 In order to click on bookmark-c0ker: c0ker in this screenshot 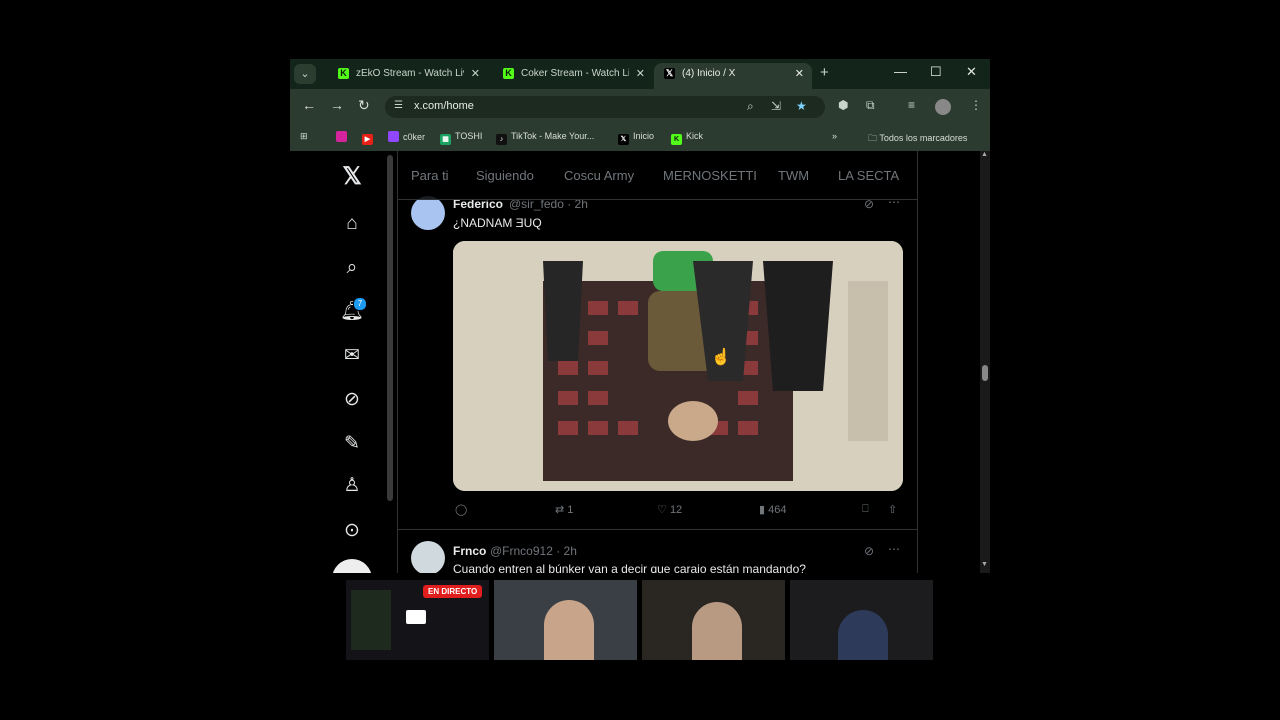, I will do `click(406, 136)`.